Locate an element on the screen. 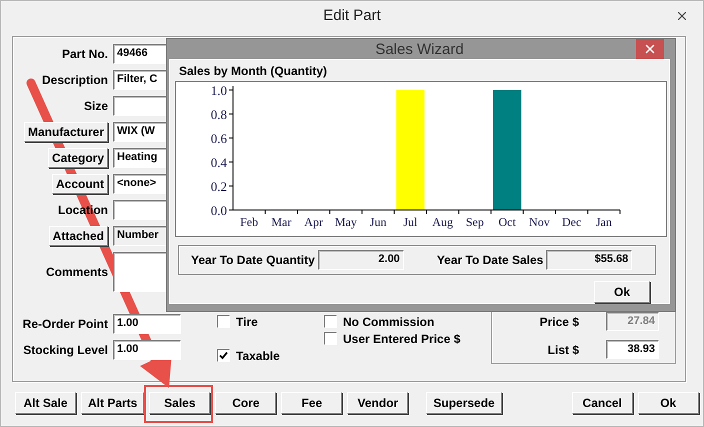  field-button: Account is located at coordinates (80, 184).